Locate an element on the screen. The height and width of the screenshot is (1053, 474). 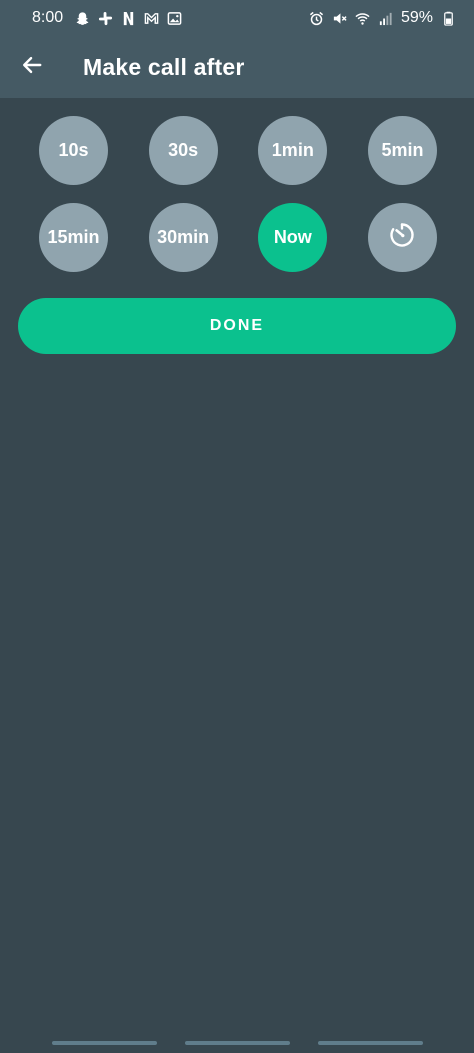
back-button is located at coordinates (32, 67).